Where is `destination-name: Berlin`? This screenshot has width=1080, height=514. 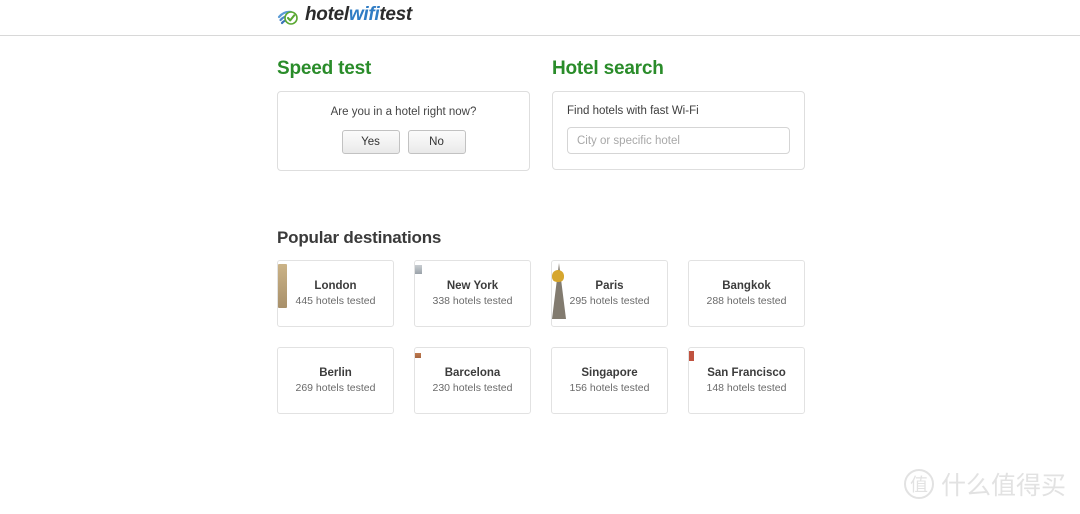
destination-name: Berlin is located at coordinates (335, 373).